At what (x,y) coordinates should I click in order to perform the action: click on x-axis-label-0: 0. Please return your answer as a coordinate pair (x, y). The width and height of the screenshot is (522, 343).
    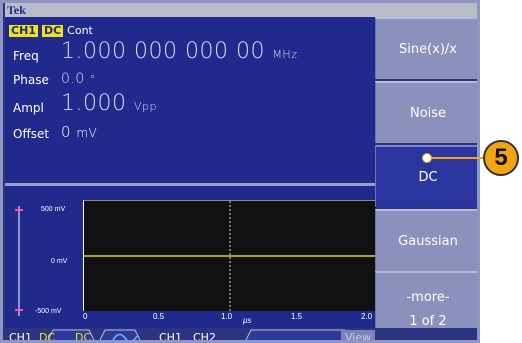
    Looking at the image, I should click on (85, 316).